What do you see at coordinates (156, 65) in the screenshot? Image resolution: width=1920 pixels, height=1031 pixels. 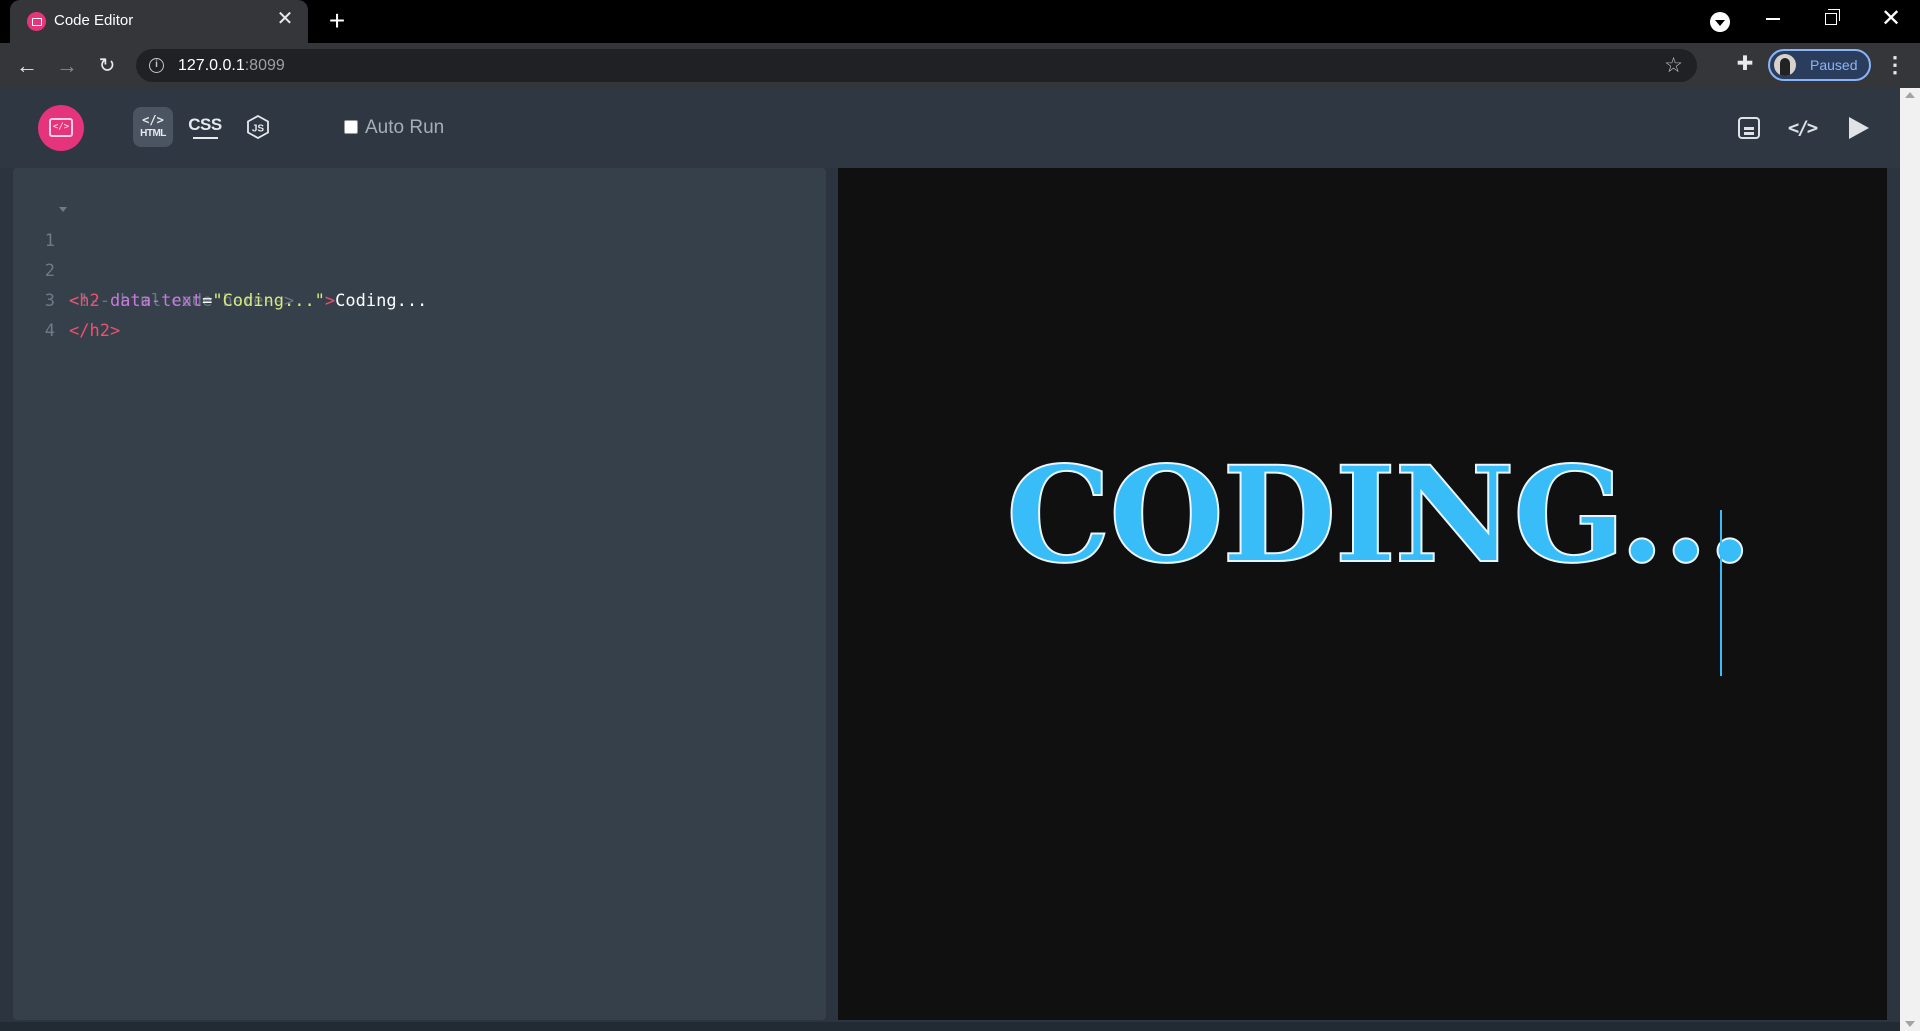 I see `info-icon: i` at bounding box center [156, 65].